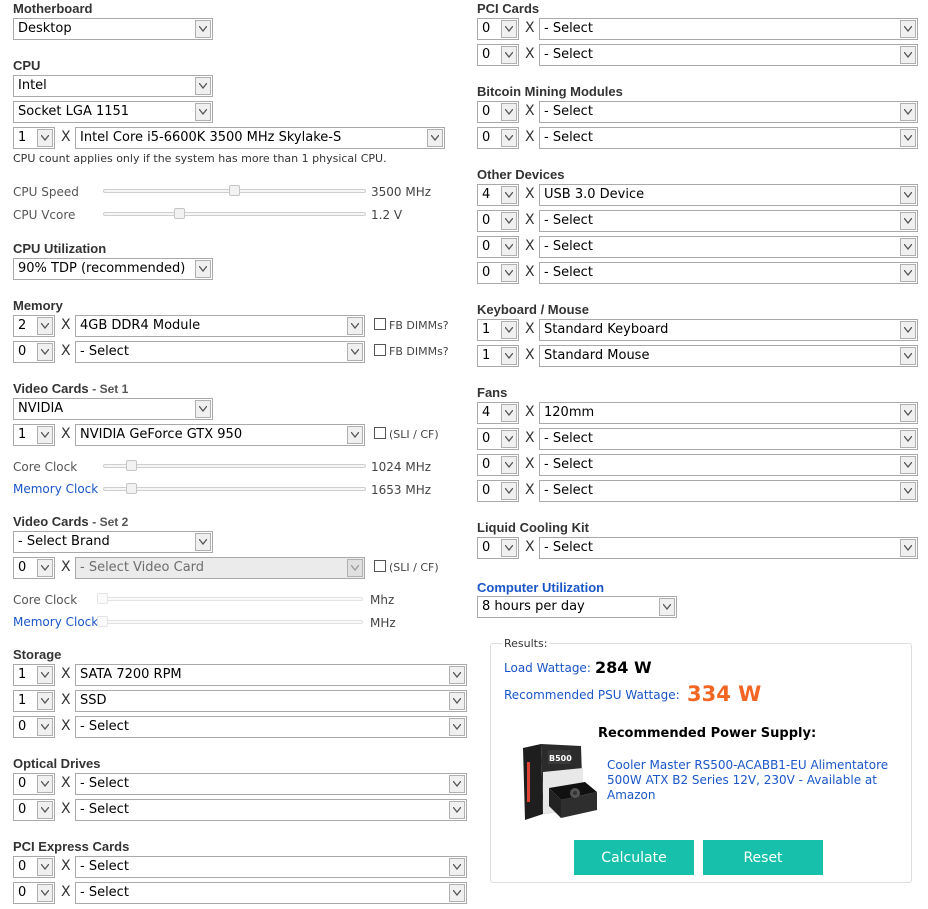  What do you see at coordinates (93, 700) in the screenshot?
I see `storage-item-value: SSD` at bounding box center [93, 700].